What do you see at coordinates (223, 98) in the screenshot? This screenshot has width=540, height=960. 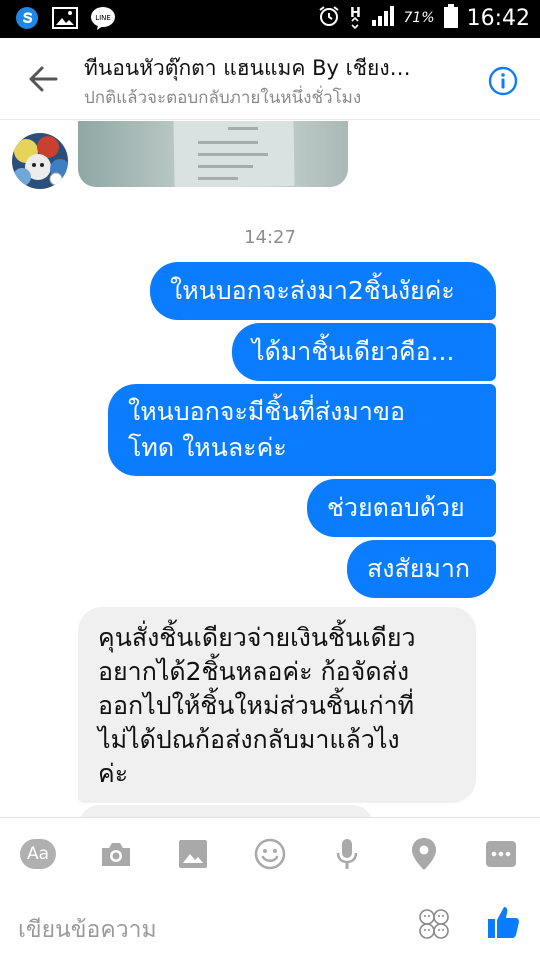 I see `response-time-subtitle: ปกติแล้วจะตอบกลับภายในหนึ่งชั่วโมง` at bounding box center [223, 98].